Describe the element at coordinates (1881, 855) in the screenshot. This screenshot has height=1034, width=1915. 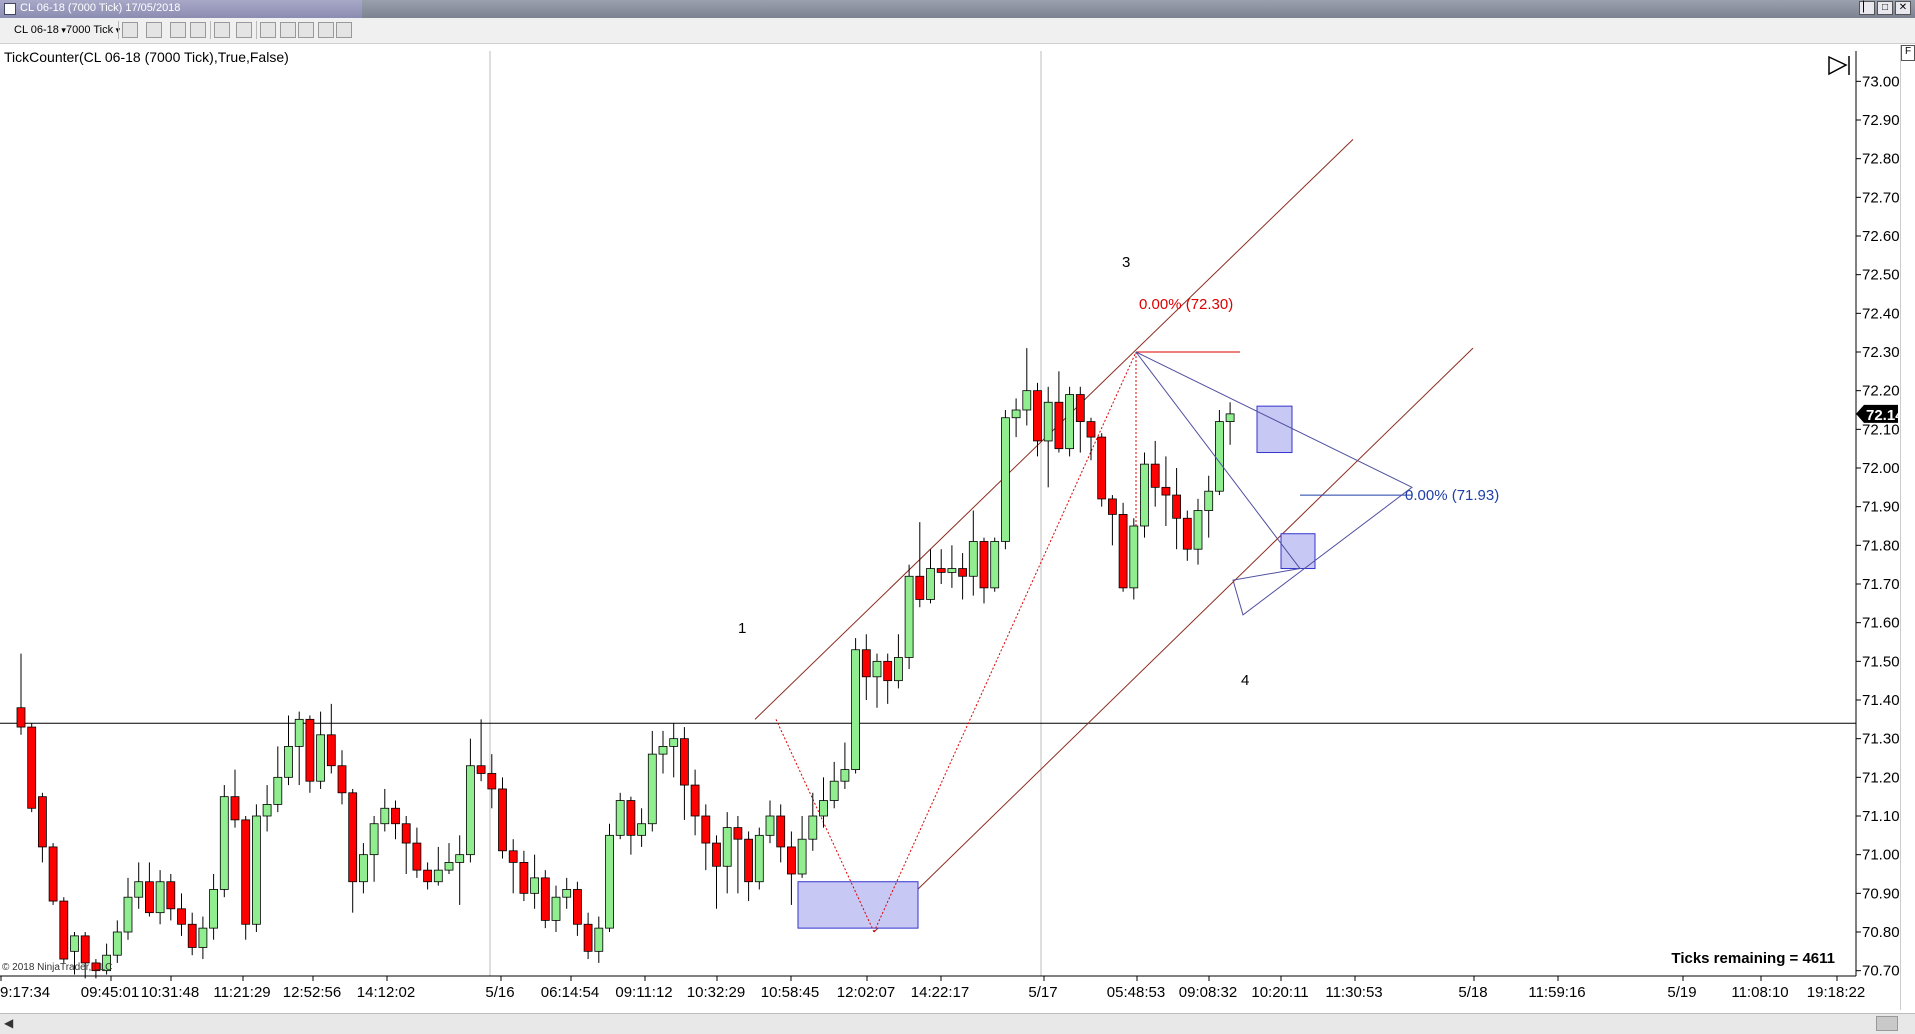
I see `price-tick-label: 71.00` at that location.